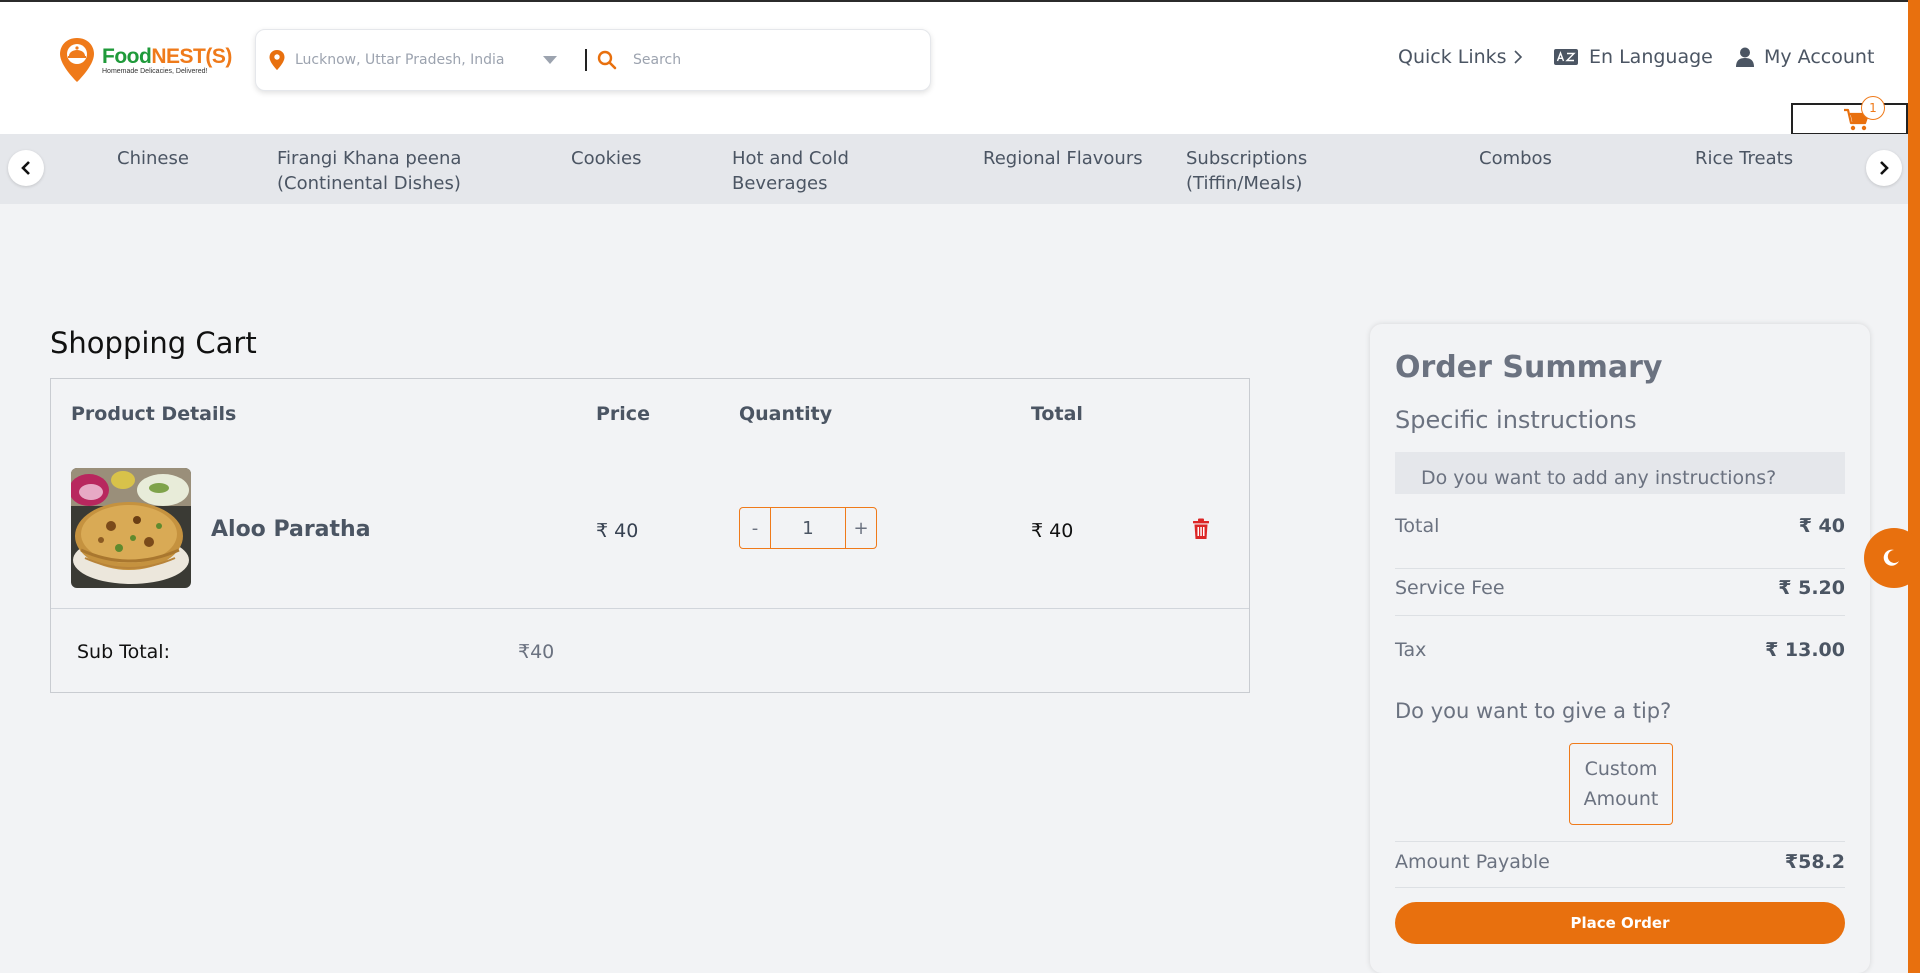 Image resolution: width=1920 pixels, height=973 pixels. What do you see at coordinates (1529, 367) in the screenshot?
I see `order-summary-title: Order Summary` at bounding box center [1529, 367].